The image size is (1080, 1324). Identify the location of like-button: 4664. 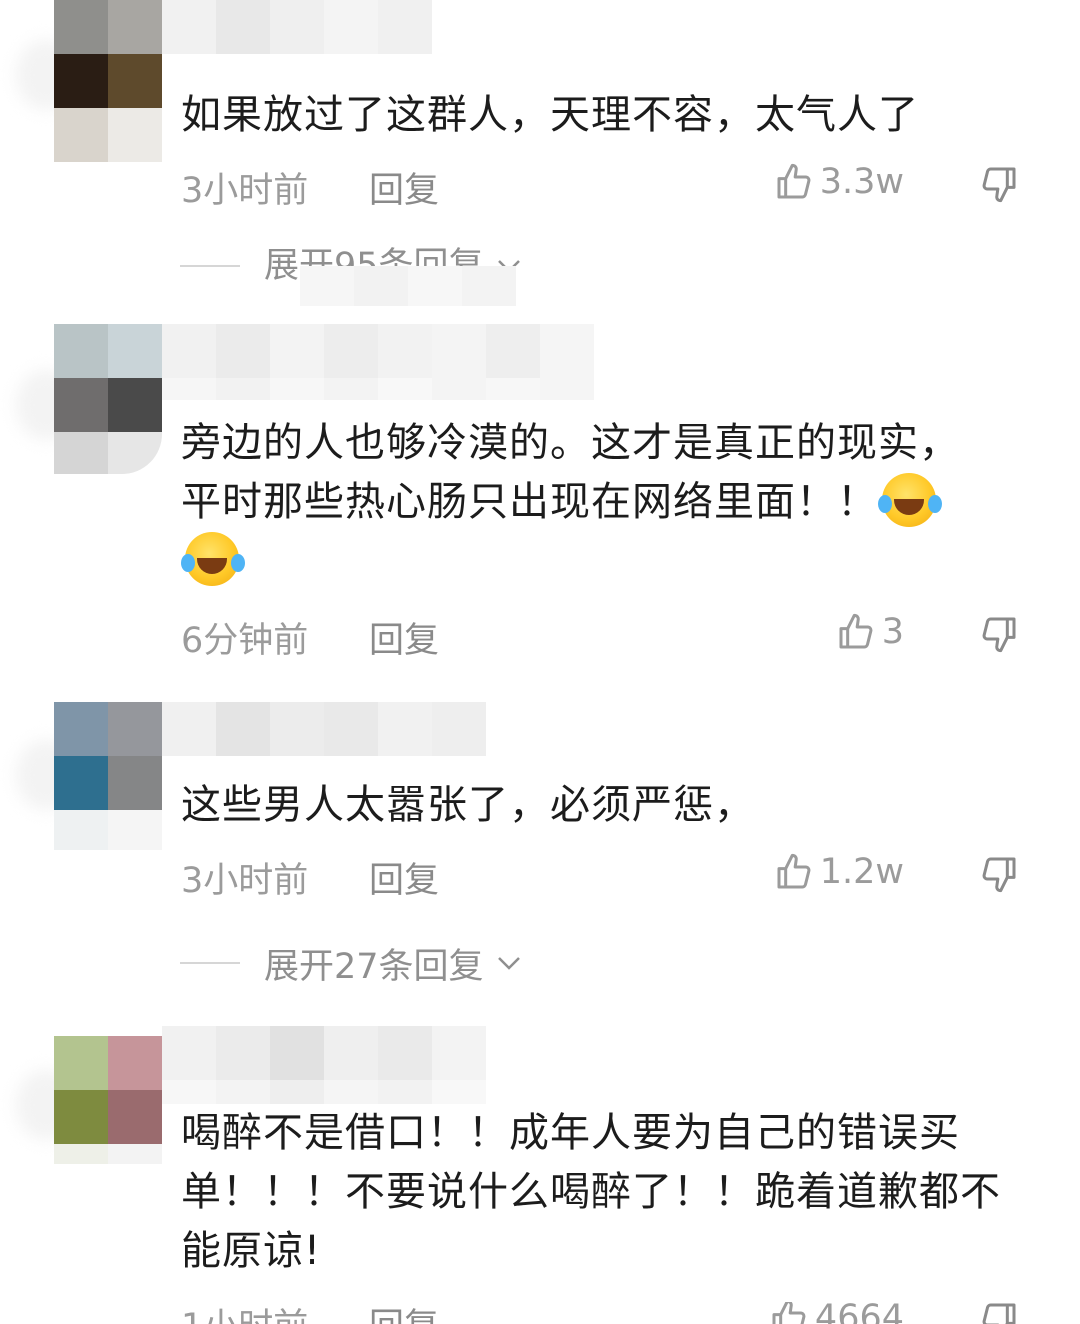
(836, 1313).